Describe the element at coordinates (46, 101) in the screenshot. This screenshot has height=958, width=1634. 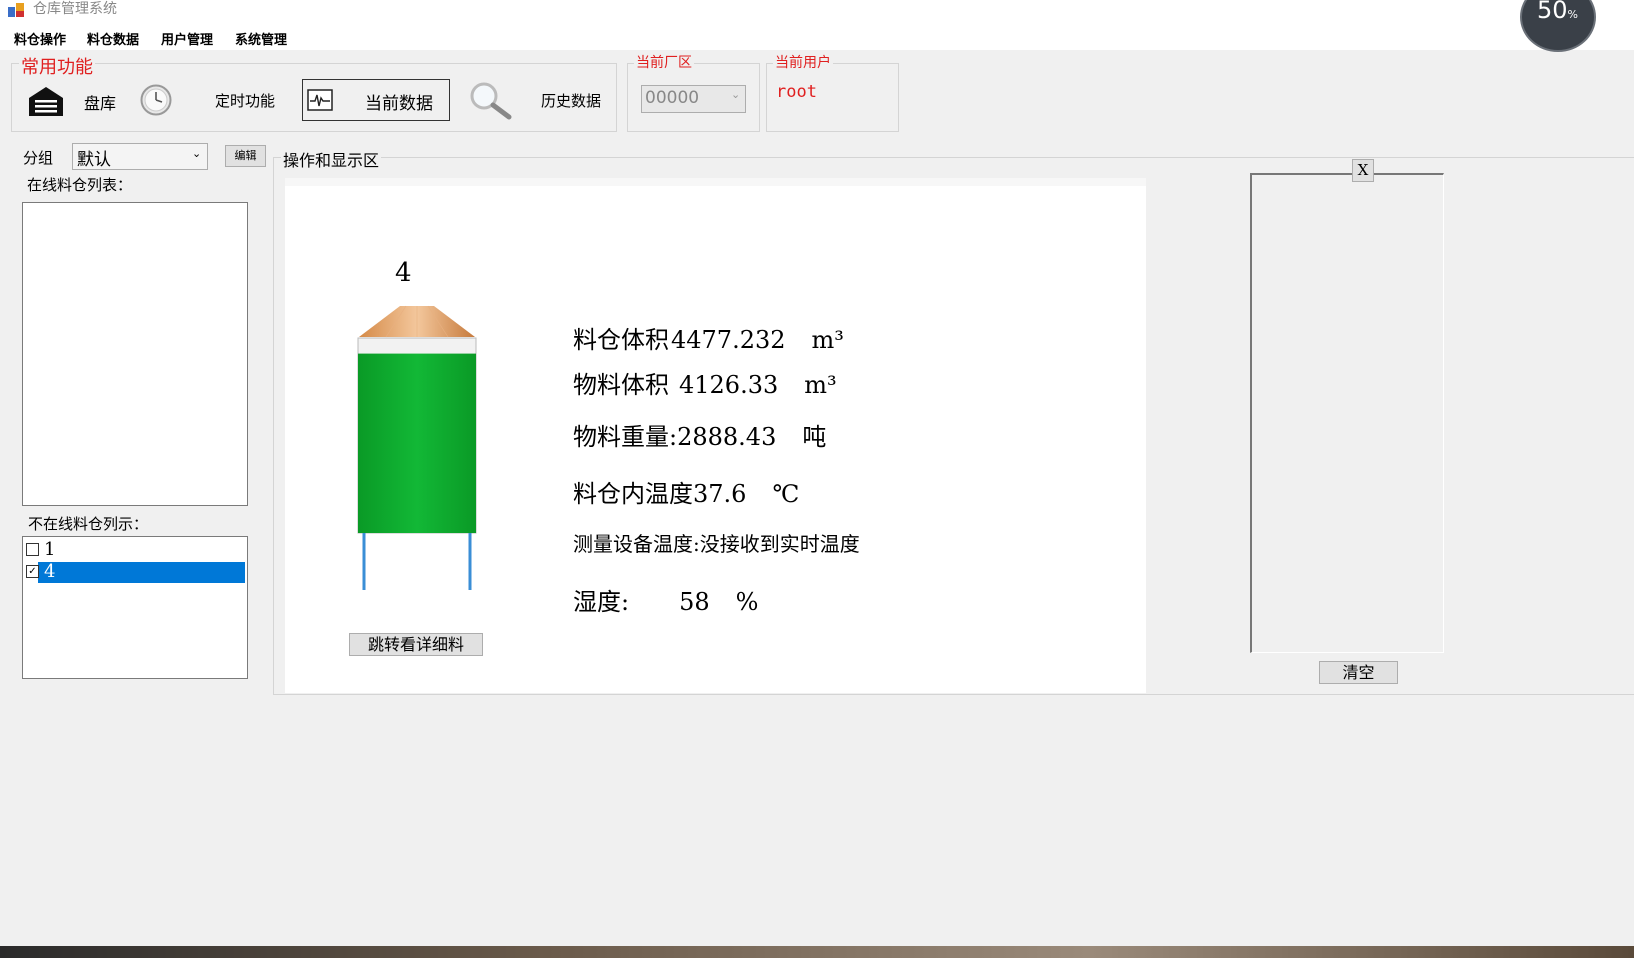
I see `warehouse-icon` at that location.